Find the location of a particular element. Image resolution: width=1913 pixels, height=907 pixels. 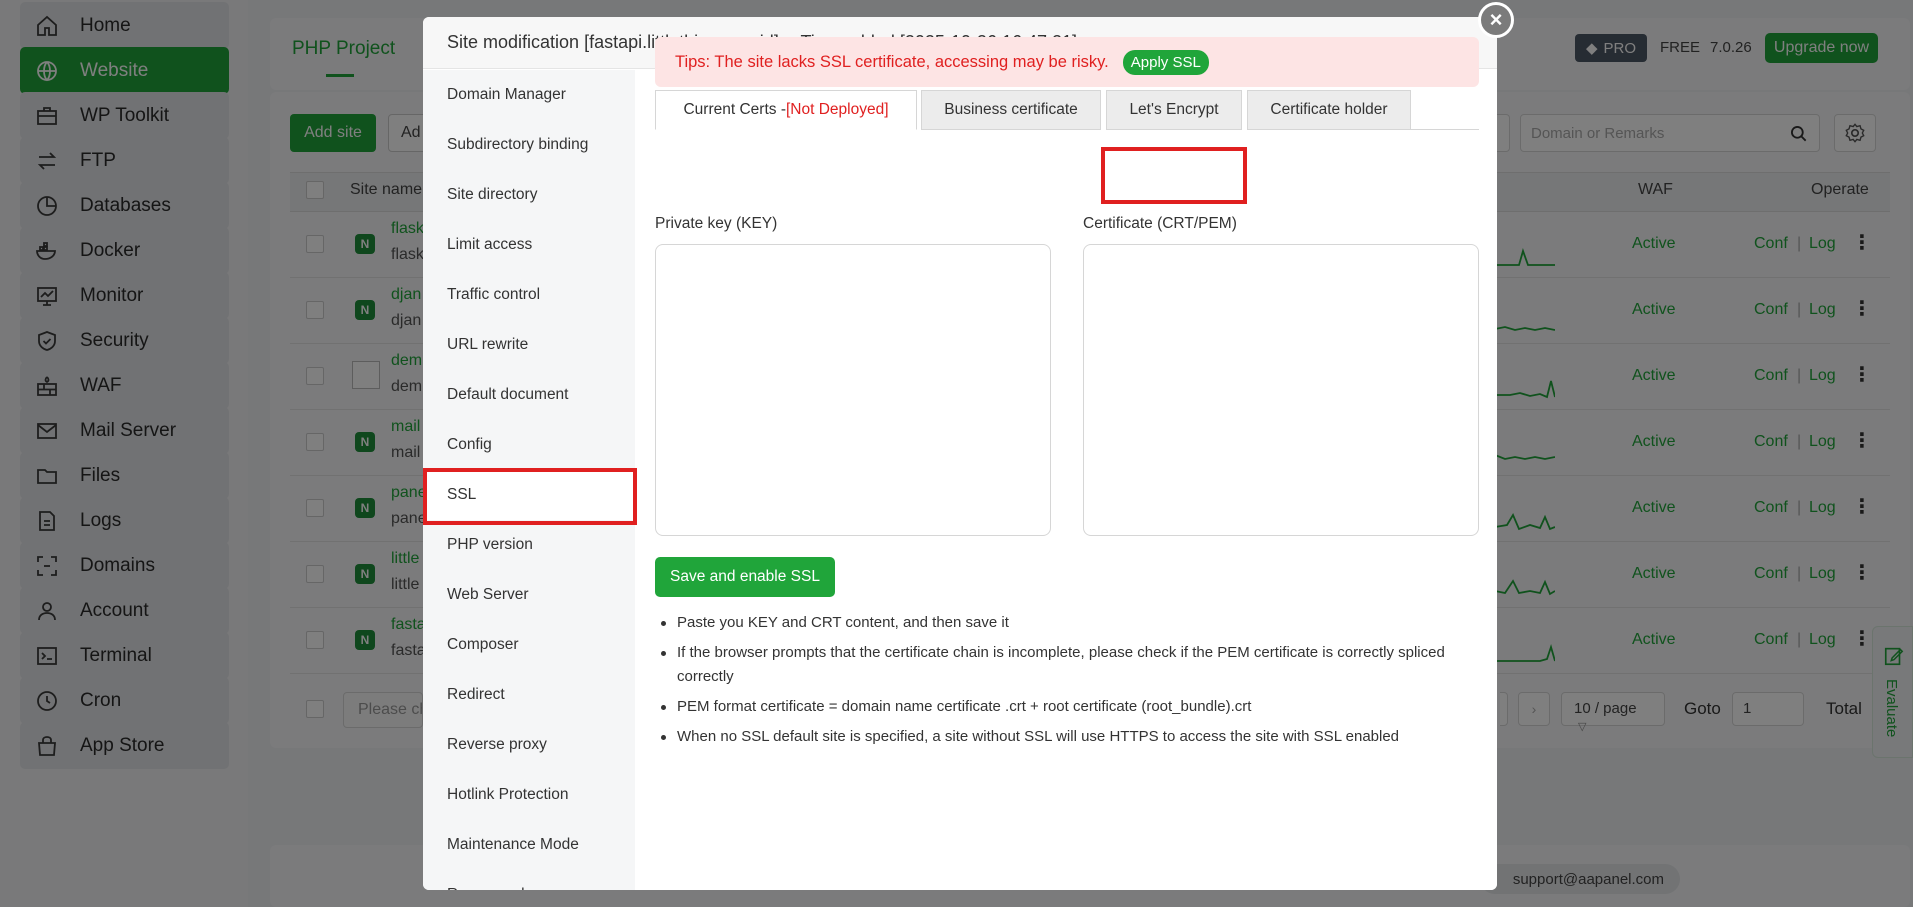

nav-response-log: Response log is located at coordinates (529, 880).